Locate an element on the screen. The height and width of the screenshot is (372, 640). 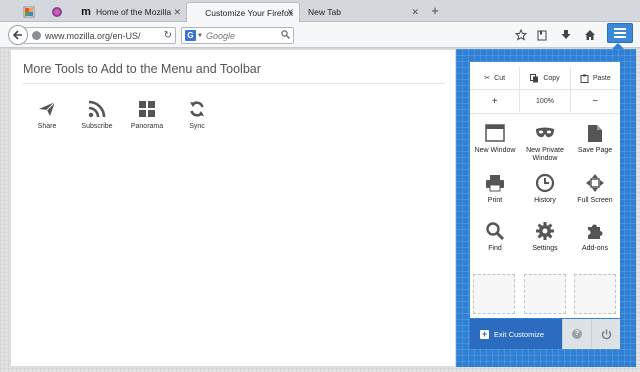
window-icon is located at coordinates (495, 133).